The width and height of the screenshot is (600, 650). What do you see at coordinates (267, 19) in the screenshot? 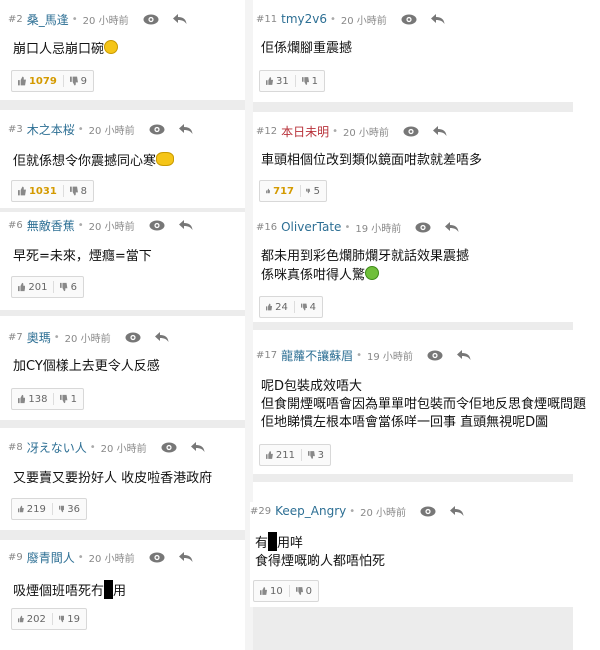
I see `comment-number: #11` at bounding box center [267, 19].